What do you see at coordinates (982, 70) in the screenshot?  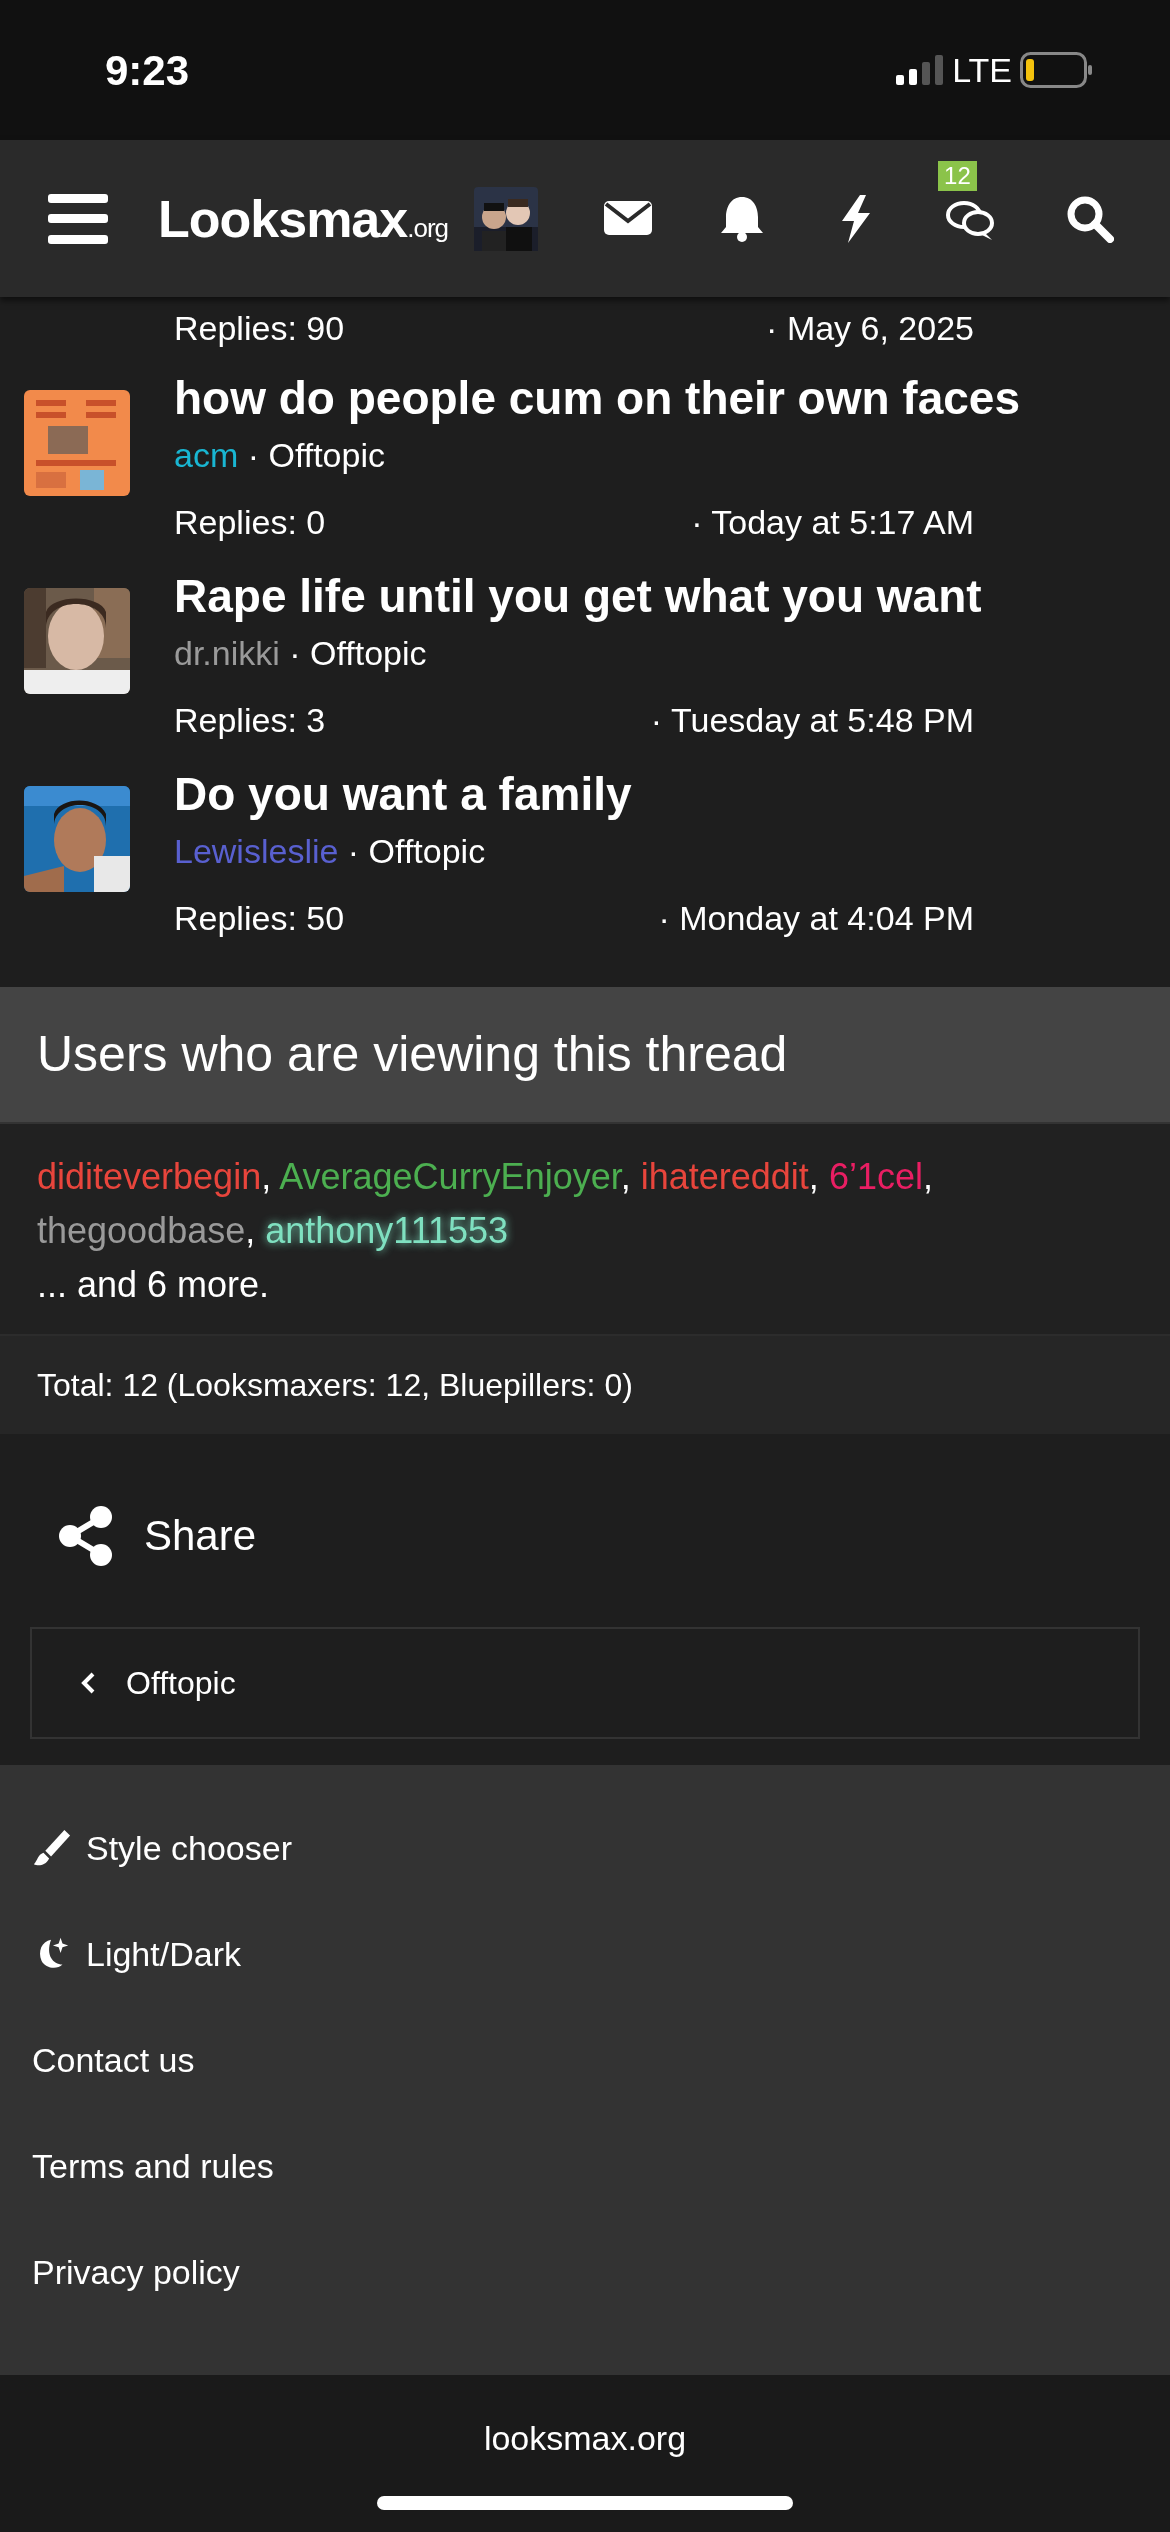 I see `network-label: LTE` at bounding box center [982, 70].